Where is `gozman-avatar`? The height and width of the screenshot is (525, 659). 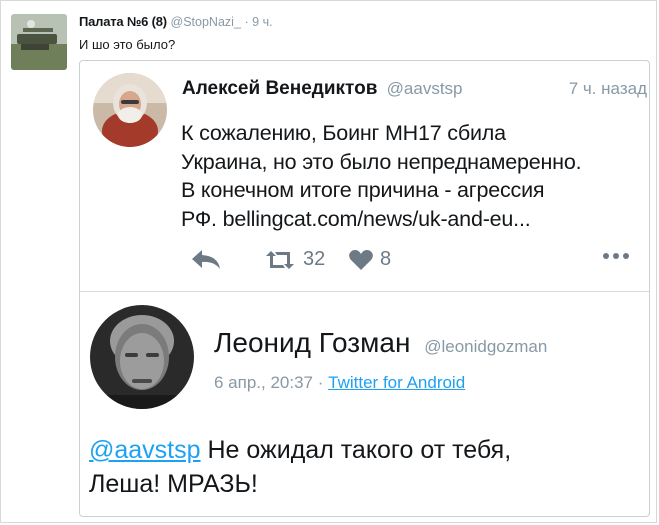
gozman-avatar is located at coordinates (142, 357).